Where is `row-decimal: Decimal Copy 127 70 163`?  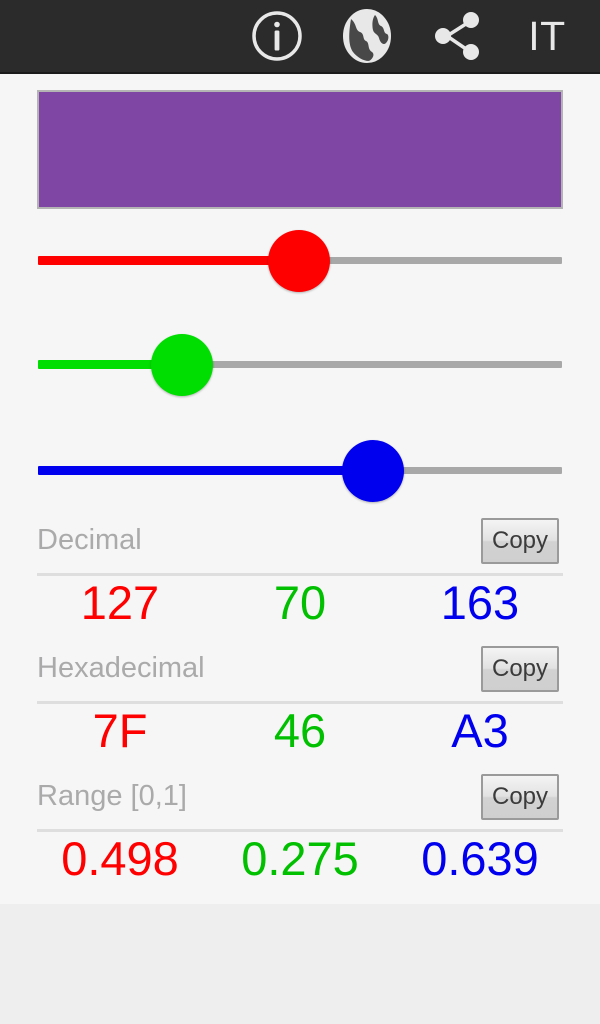
row-decimal: Decimal Copy 127 70 163 is located at coordinates (300, 583).